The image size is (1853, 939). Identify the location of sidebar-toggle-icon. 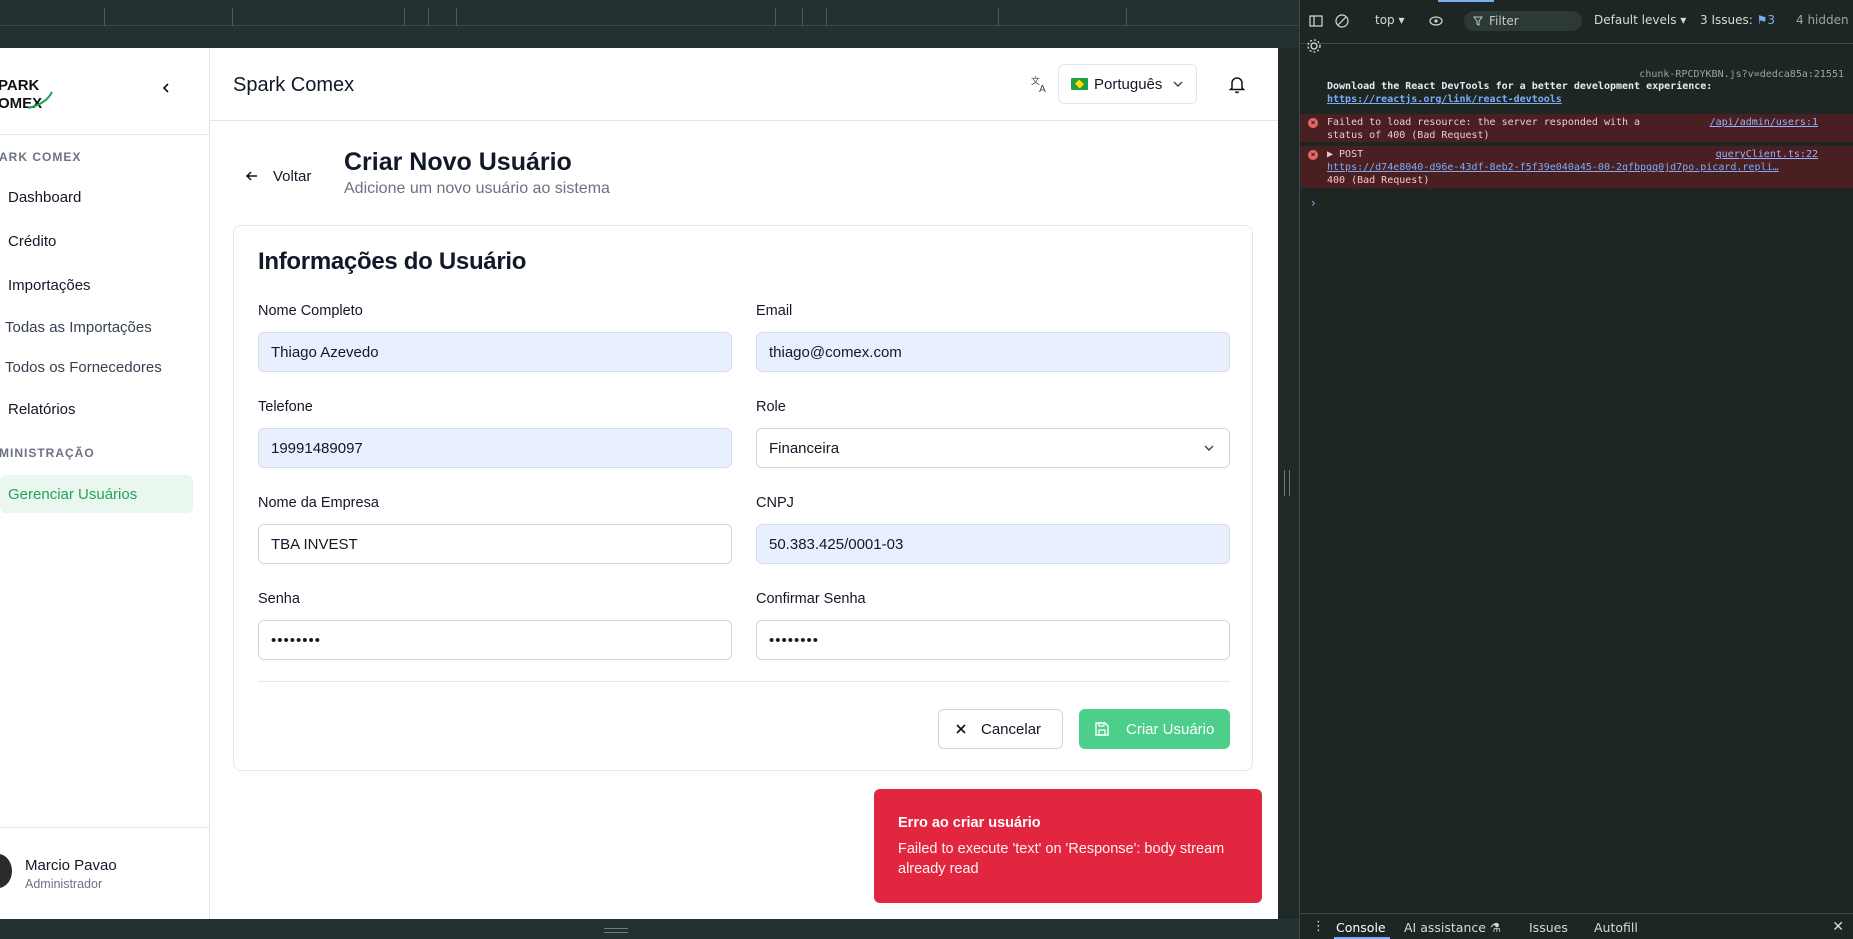
(1316, 21).